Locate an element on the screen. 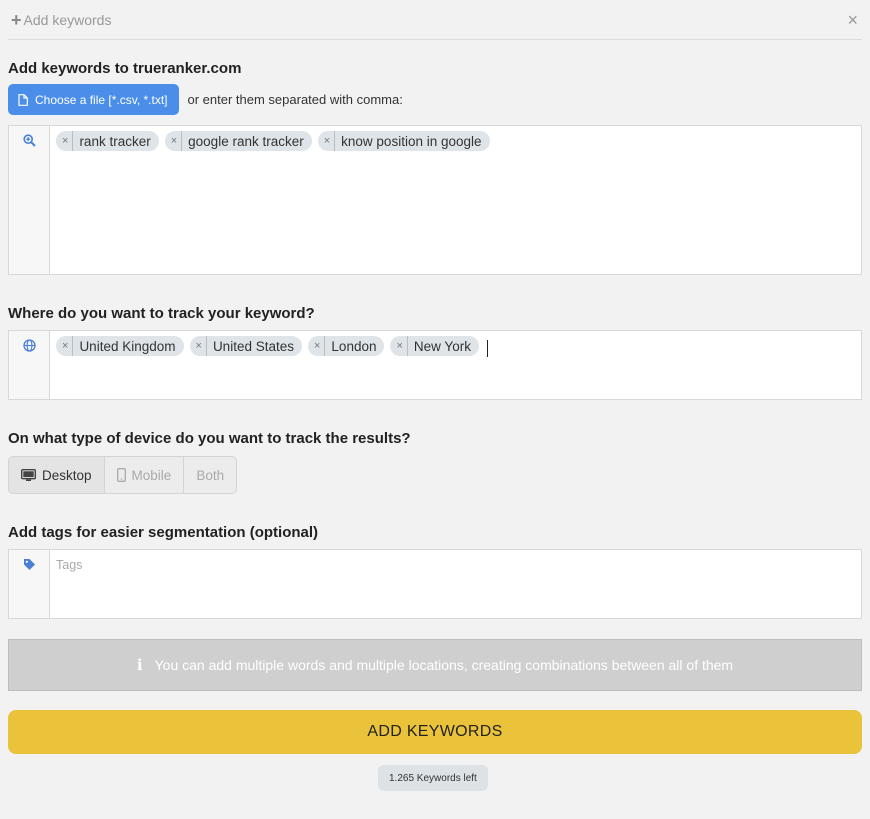 This screenshot has width=870, height=819. keyword-tag: × know position in google is located at coordinates (403, 141).